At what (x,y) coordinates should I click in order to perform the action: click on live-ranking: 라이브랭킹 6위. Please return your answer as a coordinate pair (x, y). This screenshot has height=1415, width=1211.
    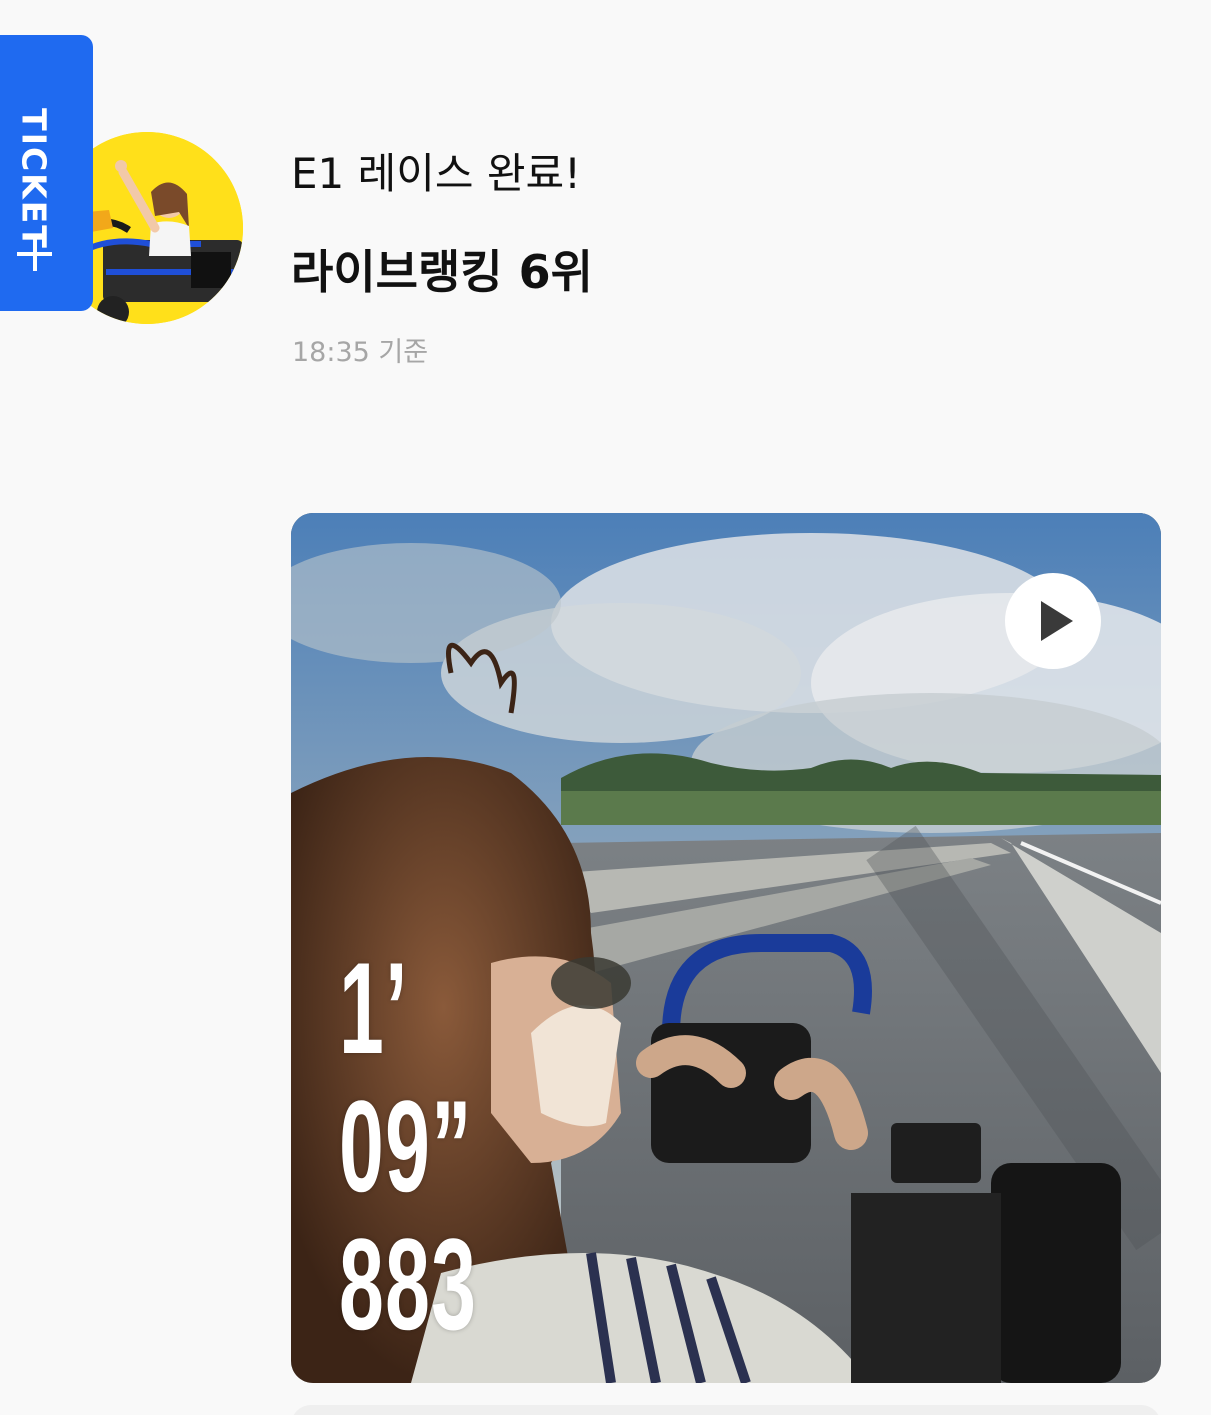
    Looking at the image, I should click on (442, 272).